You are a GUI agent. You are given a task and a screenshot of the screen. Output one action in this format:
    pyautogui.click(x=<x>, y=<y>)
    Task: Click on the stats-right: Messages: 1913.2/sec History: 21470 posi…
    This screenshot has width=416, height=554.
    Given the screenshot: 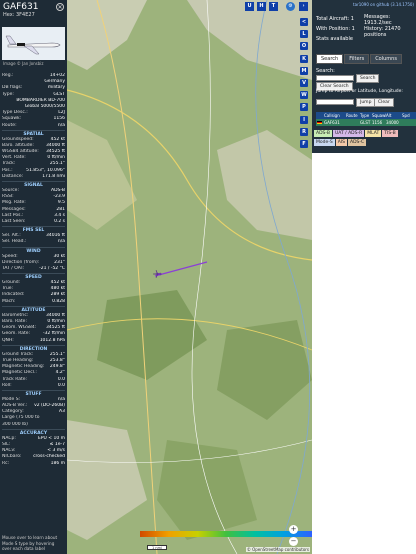 What is the action you would take?
    pyautogui.click(x=382, y=26)
    